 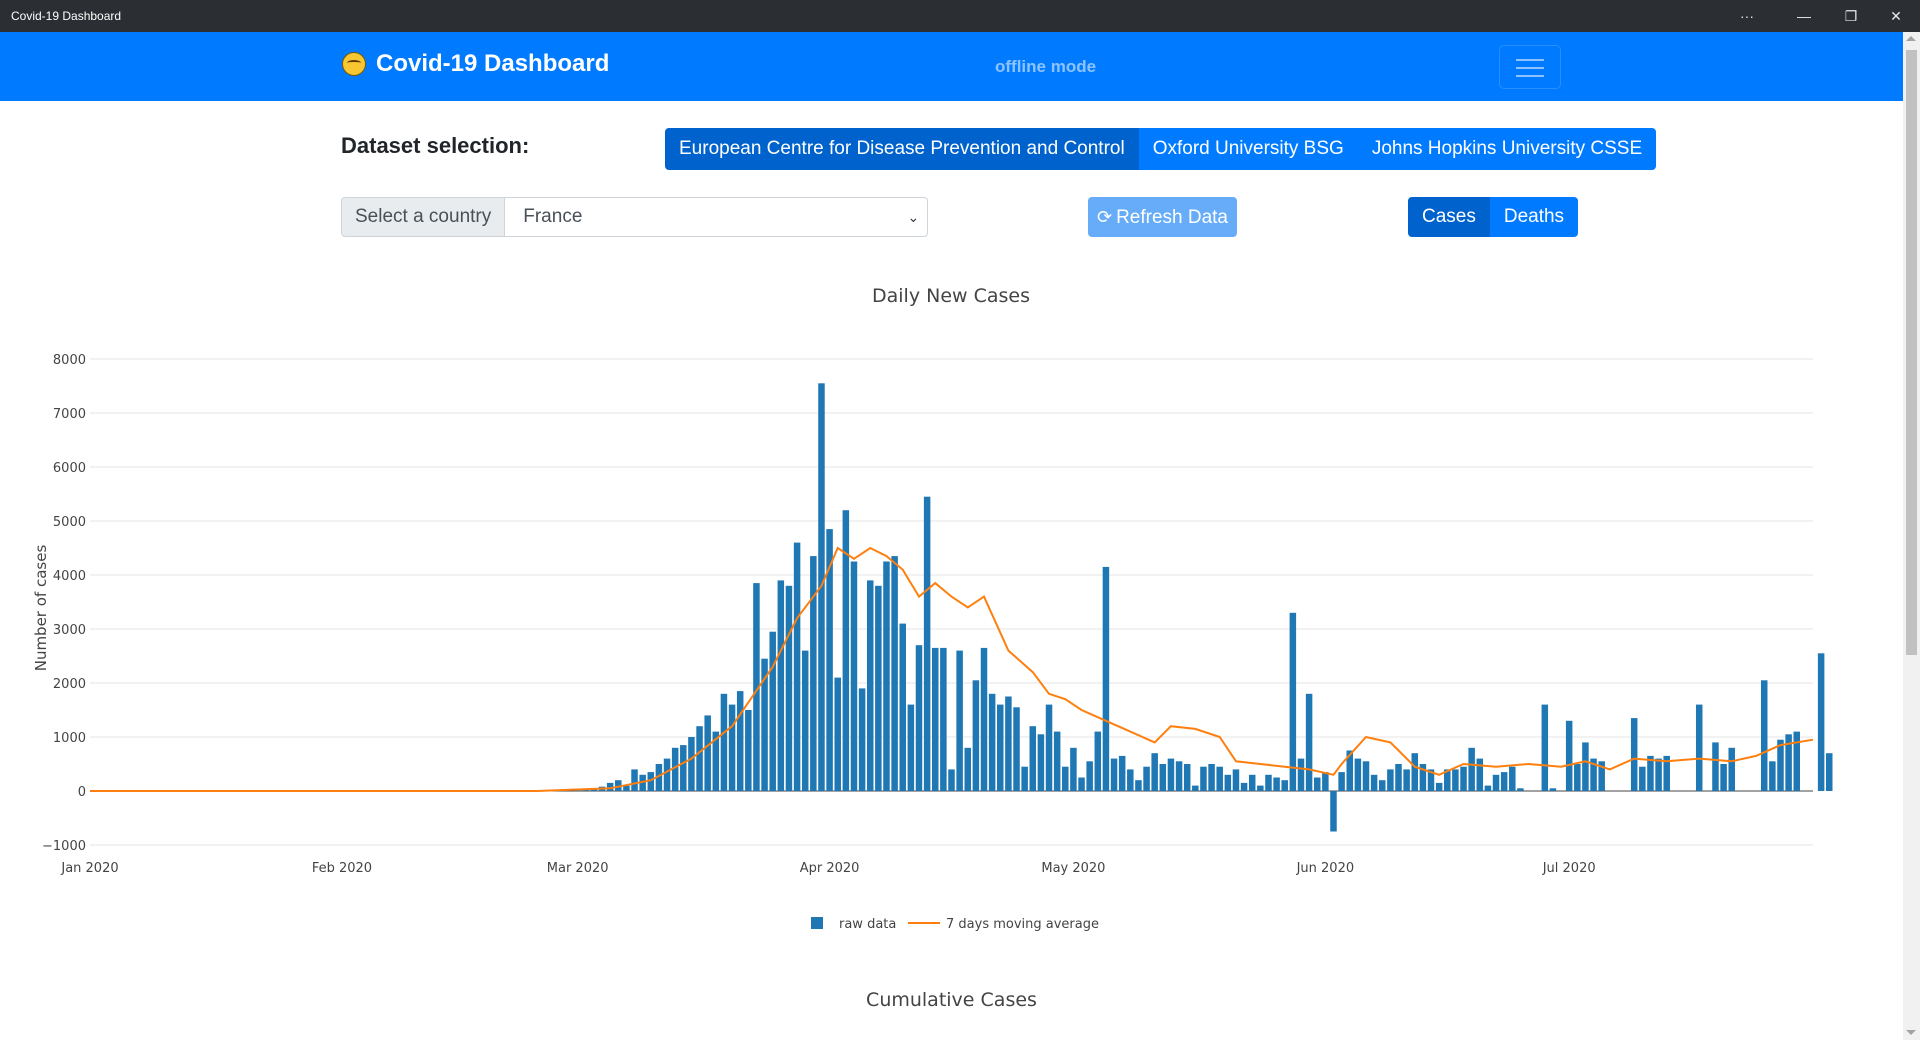 I want to click on y-tick-label: 3000, so click(x=69, y=630).